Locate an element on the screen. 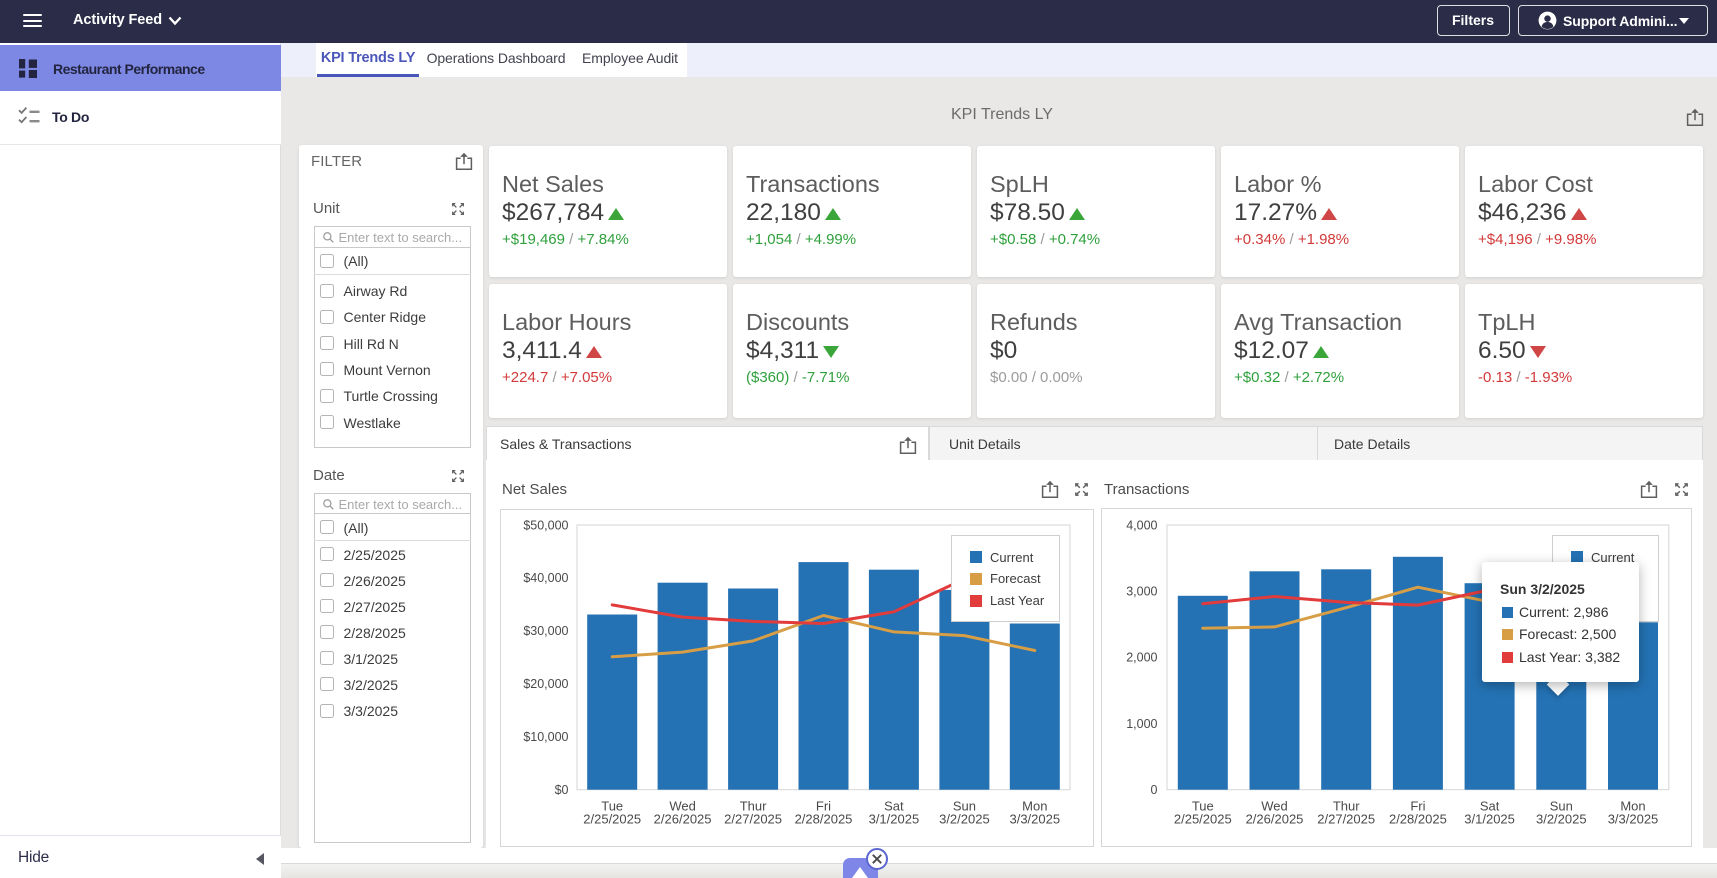 The image size is (1717, 878). svg-text: $10,000 is located at coordinates (545, 737).